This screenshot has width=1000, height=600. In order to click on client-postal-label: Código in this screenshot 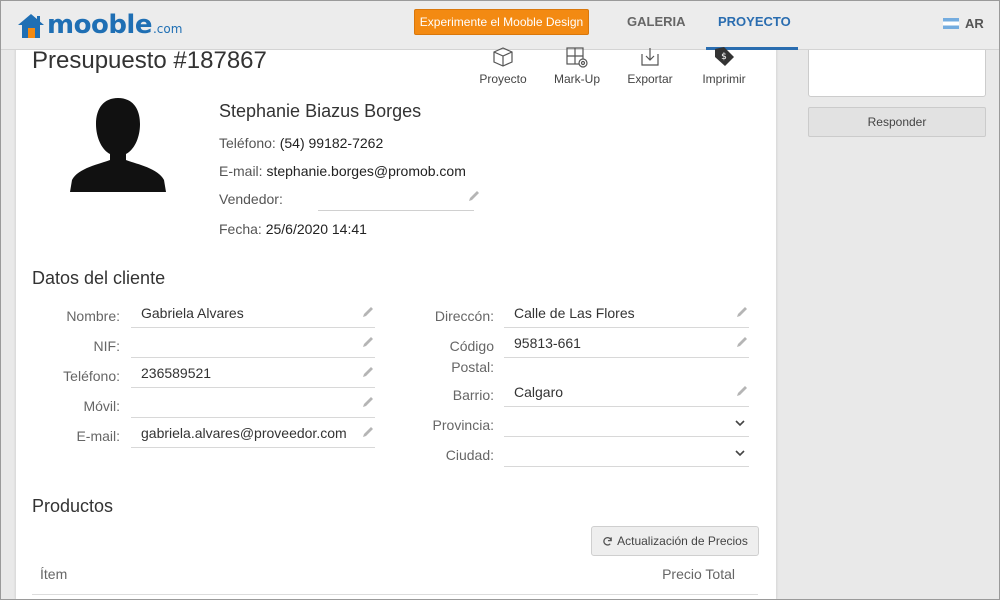, I will do `click(471, 346)`.